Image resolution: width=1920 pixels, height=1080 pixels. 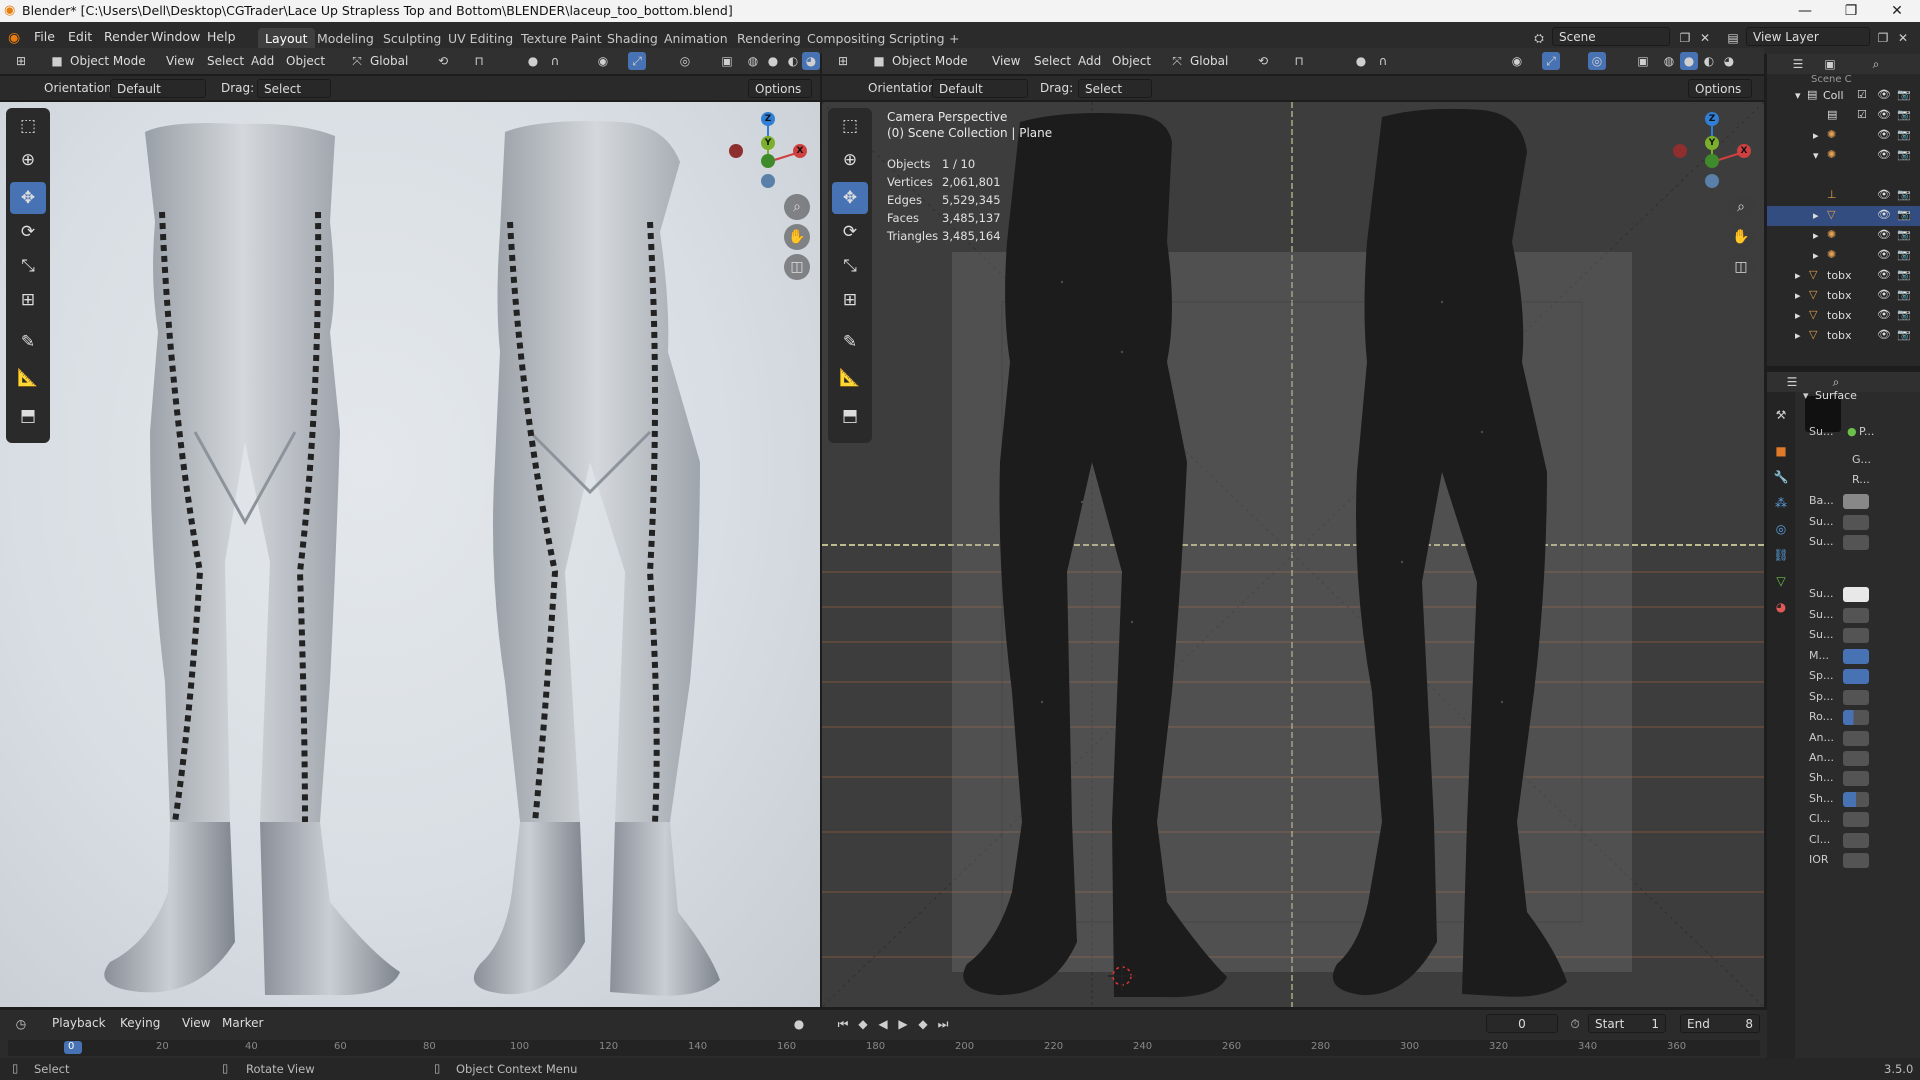 What do you see at coordinates (1897, 11) in the screenshot?
I see `close-window-button: ✕` at bounding box center [1897, 11].